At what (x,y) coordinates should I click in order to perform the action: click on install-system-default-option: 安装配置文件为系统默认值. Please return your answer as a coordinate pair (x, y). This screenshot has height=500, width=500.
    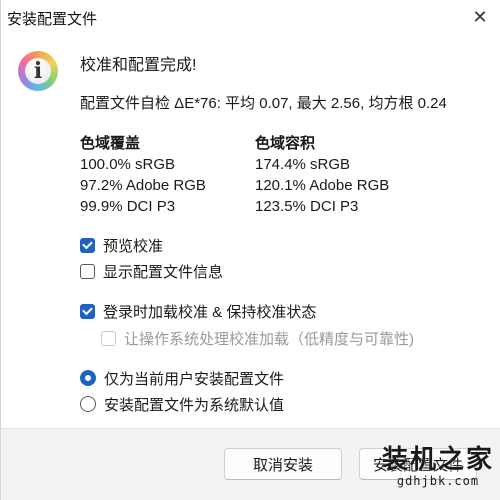
    Looking at the image, I should click on (182, 404).